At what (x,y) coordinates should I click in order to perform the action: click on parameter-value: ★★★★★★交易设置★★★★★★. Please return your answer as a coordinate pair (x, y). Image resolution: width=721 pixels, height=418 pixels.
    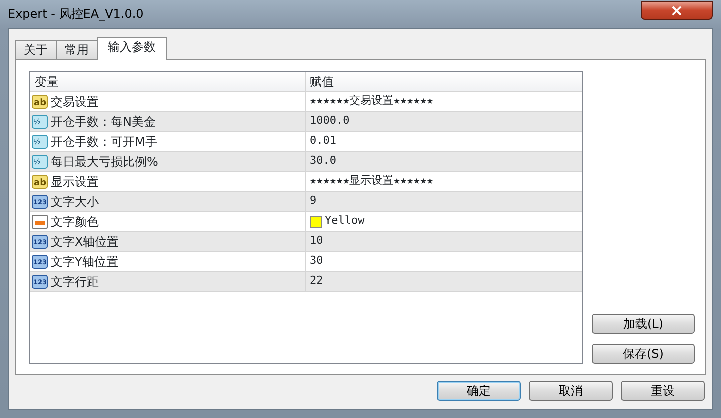
    Looking at the image, I should click on (372, 101).